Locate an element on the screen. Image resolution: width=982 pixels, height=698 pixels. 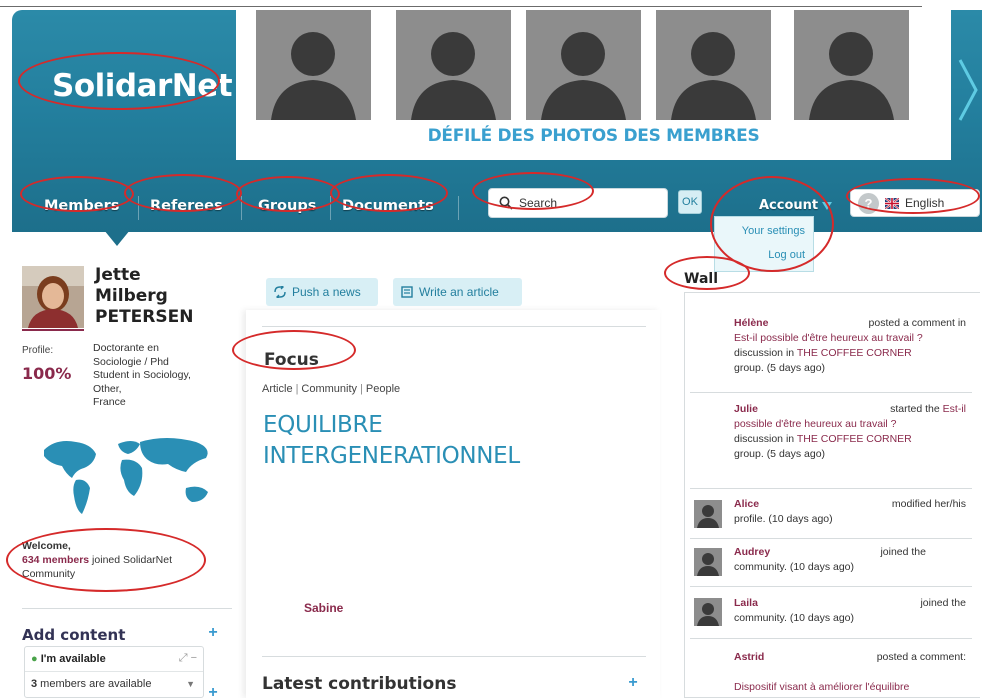
push-news-button: Push a news is located at coordinates (322, 292).